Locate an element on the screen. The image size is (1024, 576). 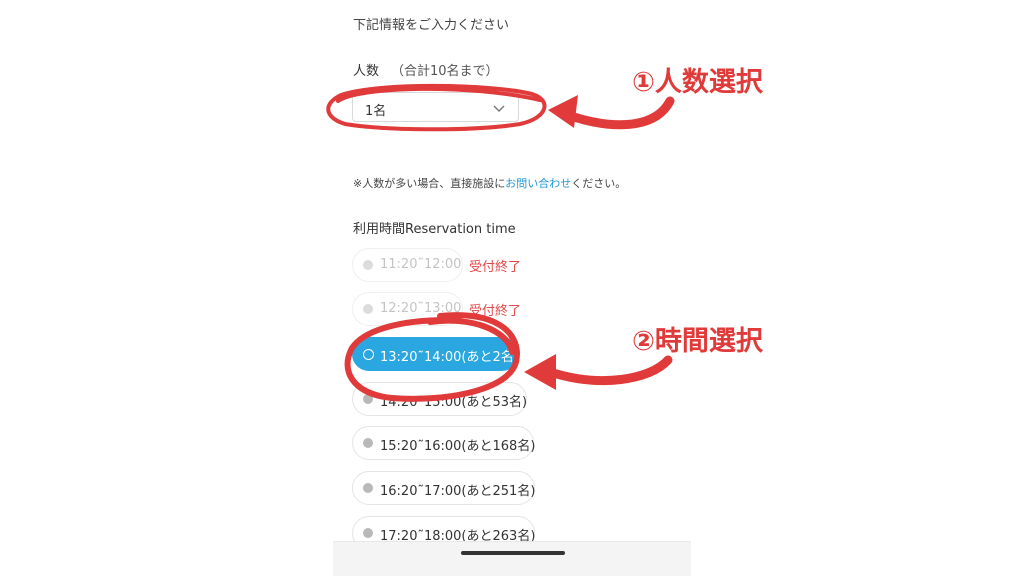
time-slot-2: 12:20˜13:00 is located at coordinates (407, 309).